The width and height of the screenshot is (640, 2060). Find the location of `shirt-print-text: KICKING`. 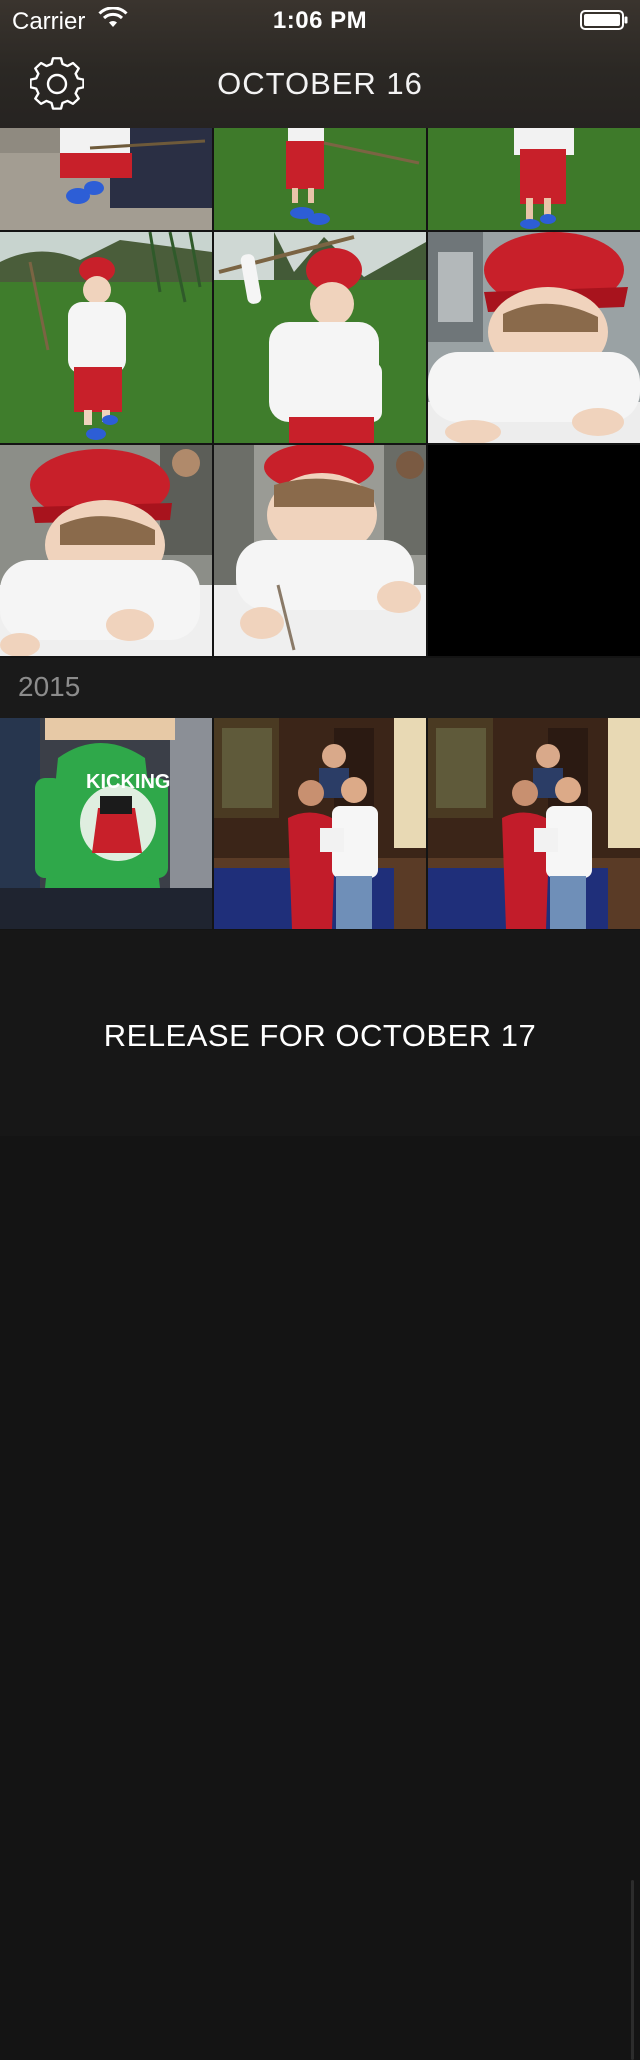

shirt-print-text: KICKING is located at coordinates (128, 782).